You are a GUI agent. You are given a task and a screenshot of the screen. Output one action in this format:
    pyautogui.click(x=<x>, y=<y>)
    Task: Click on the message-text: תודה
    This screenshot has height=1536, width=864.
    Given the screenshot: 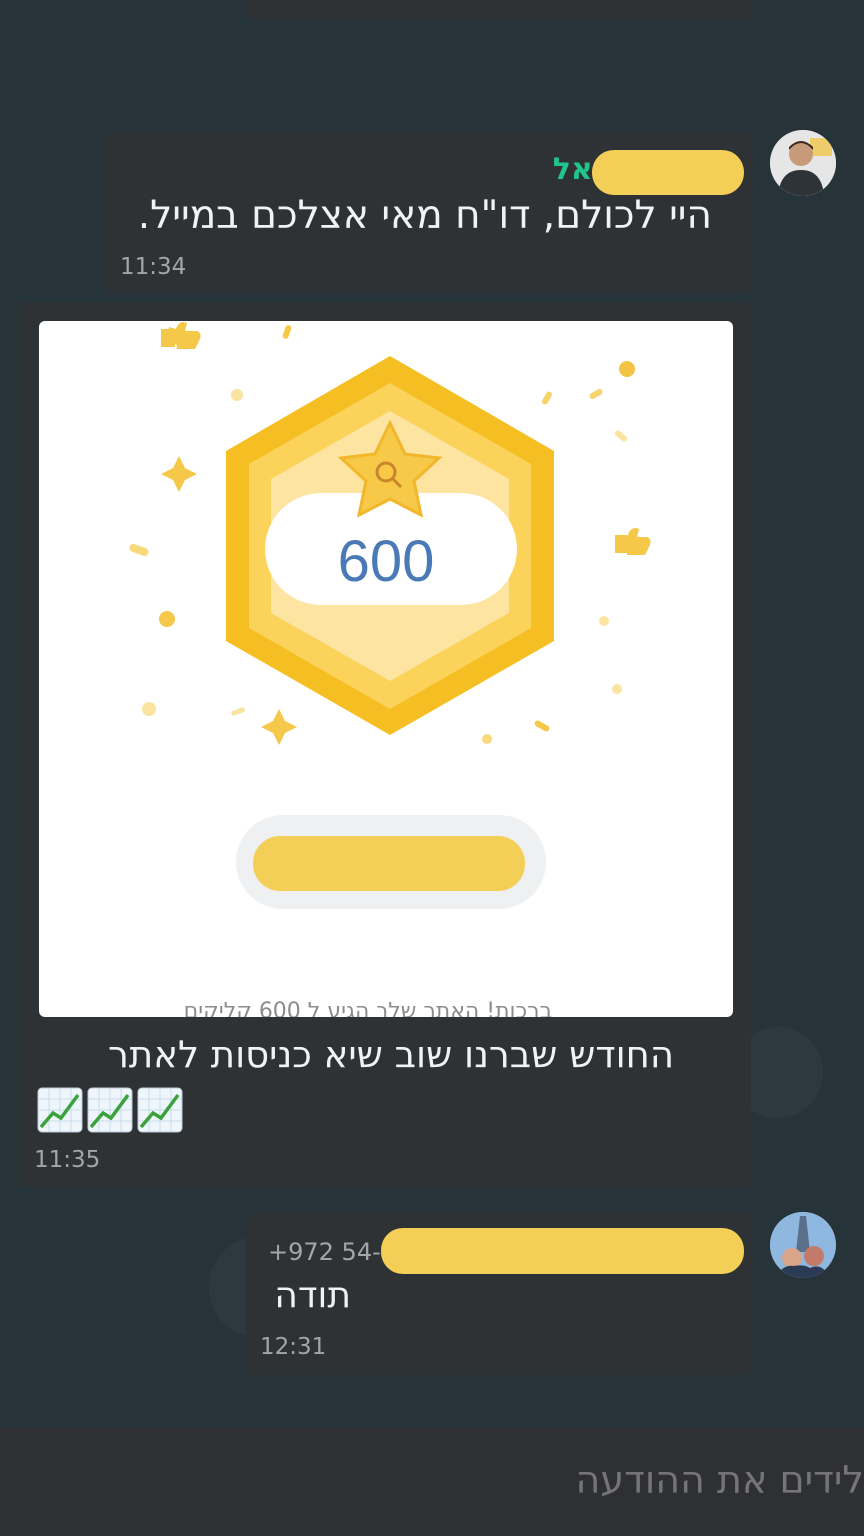 What is the action you would take?
    pyautogui.click(x=312, y=1295)
    